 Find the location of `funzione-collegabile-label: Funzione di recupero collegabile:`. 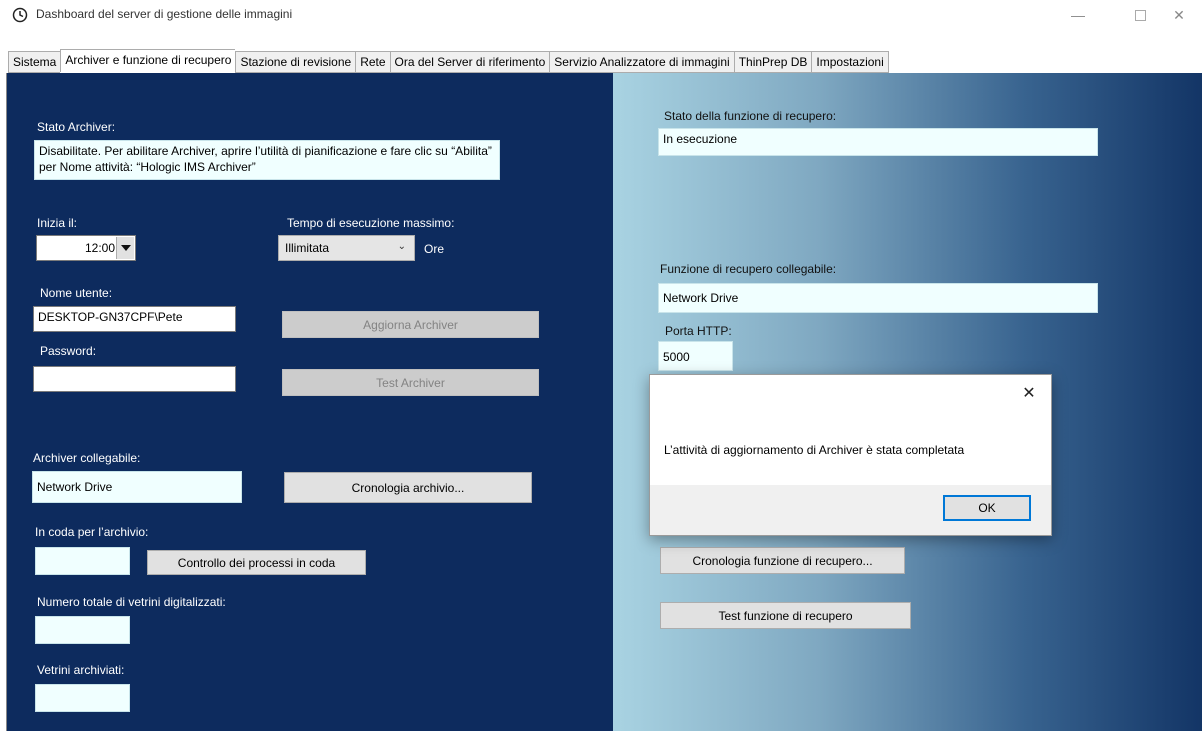

funzione-collegabile-label: Funzione di recupero collegabile: is located at coordinates (748, 269).